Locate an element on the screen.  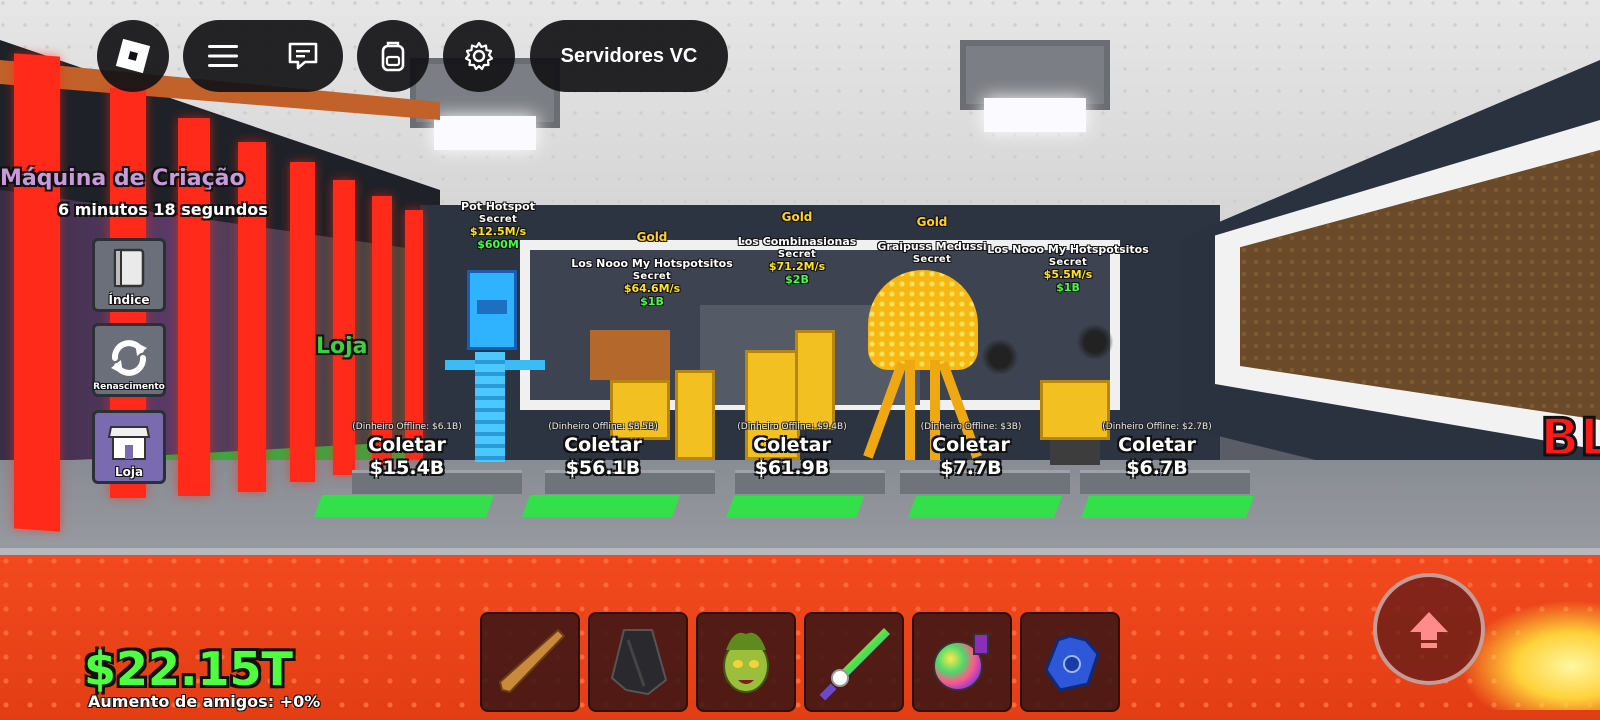
roblox-menu-button is located at coordinates (133, 56).